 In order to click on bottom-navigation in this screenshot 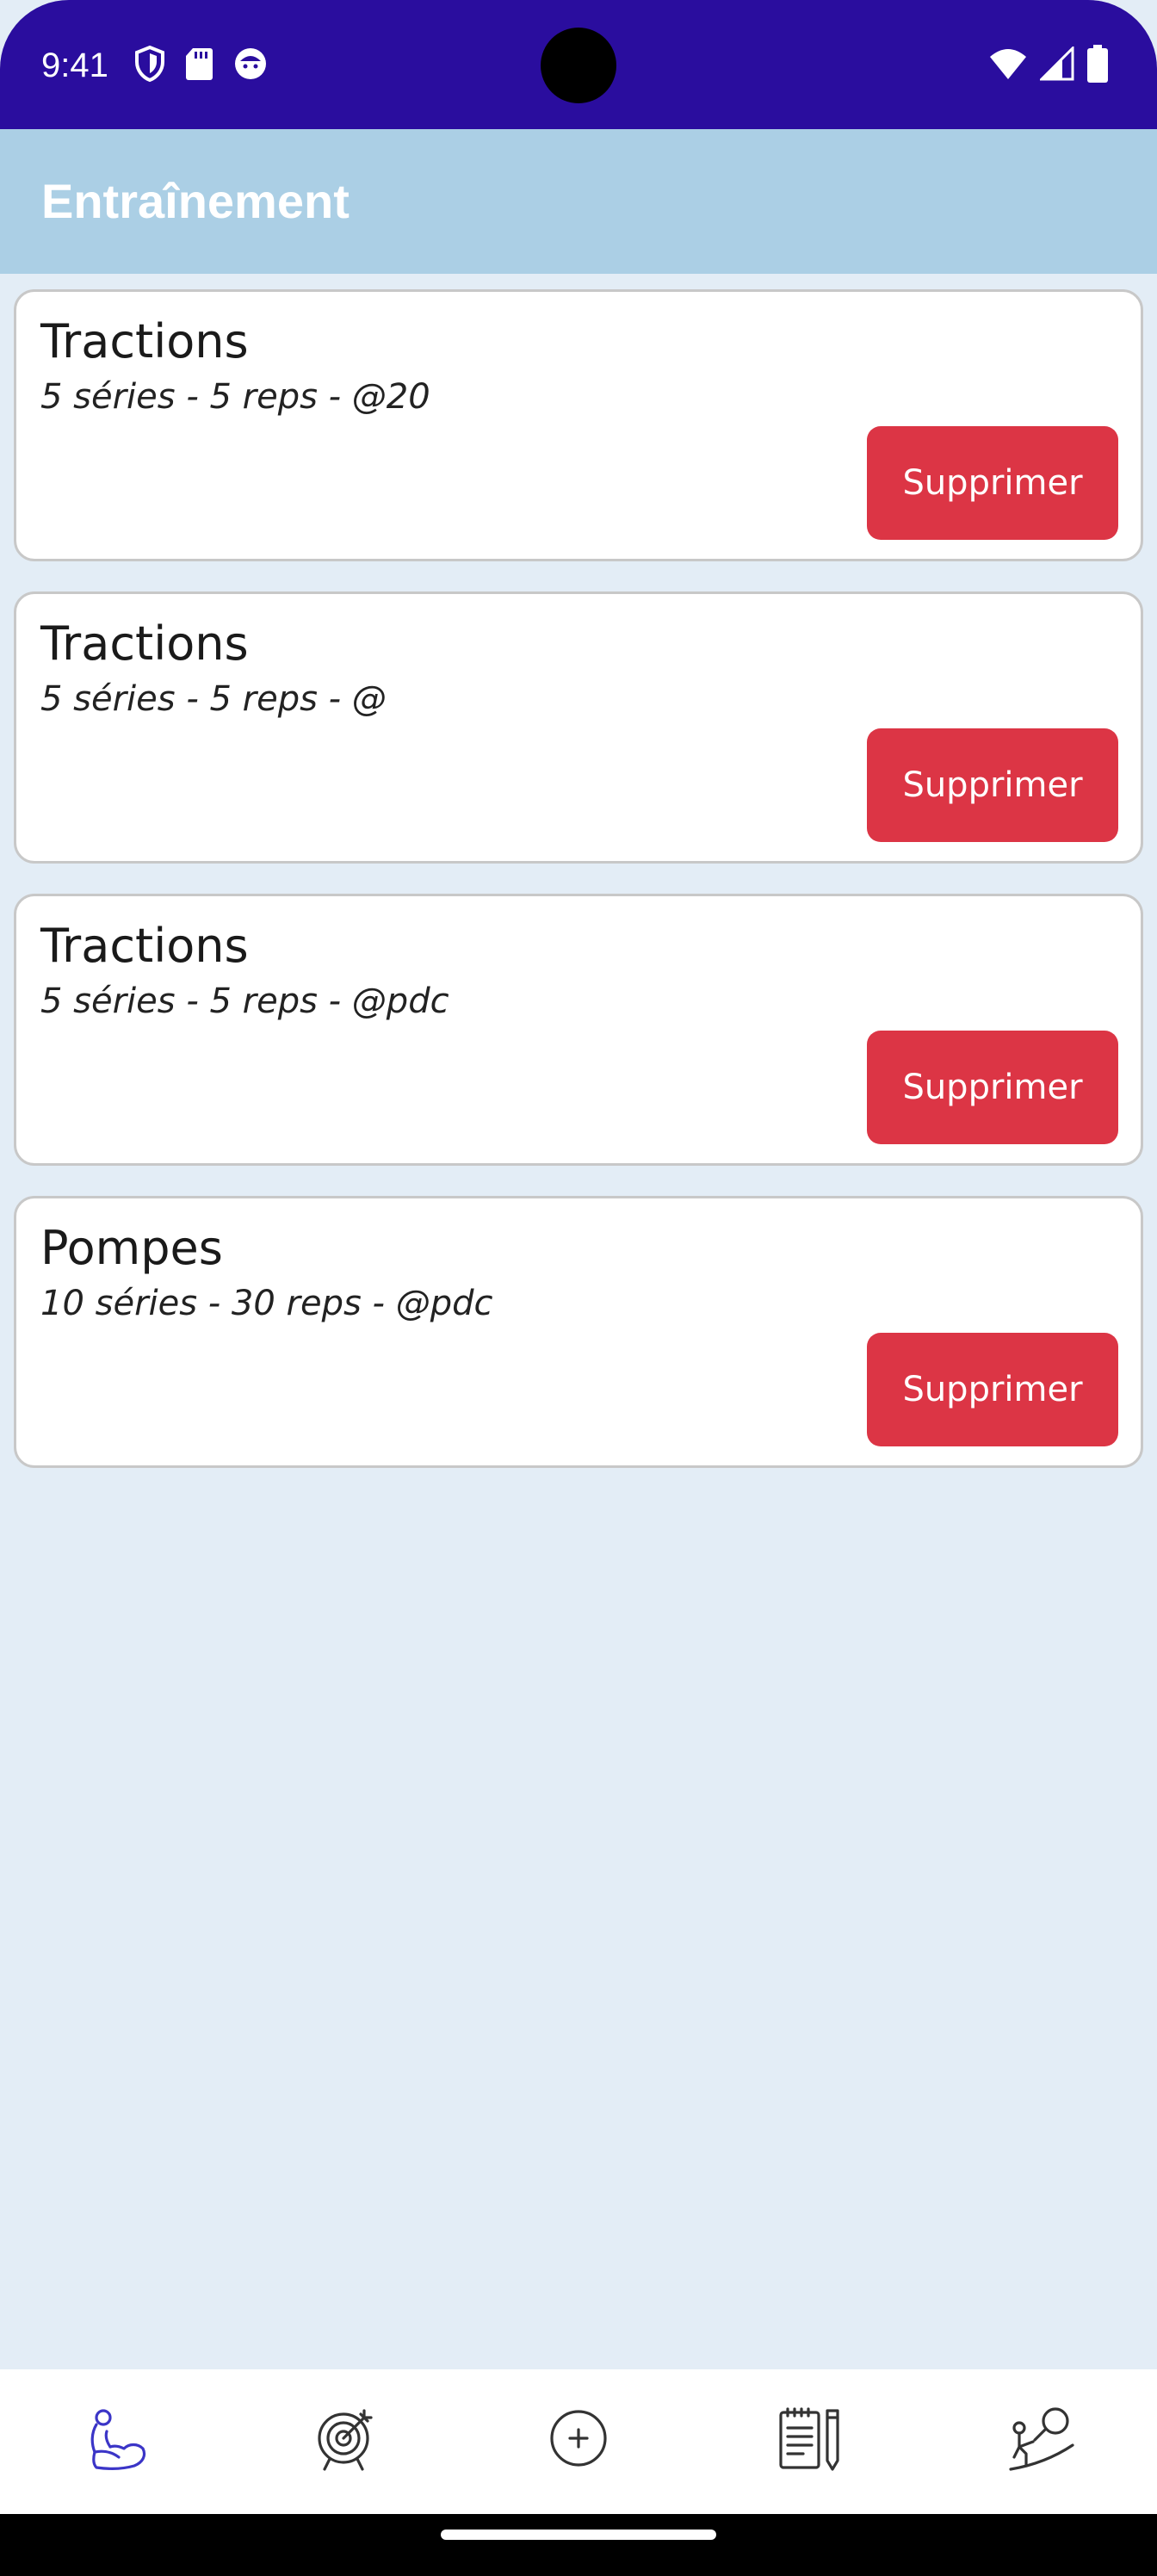, I will do `click(579, 2441)`.